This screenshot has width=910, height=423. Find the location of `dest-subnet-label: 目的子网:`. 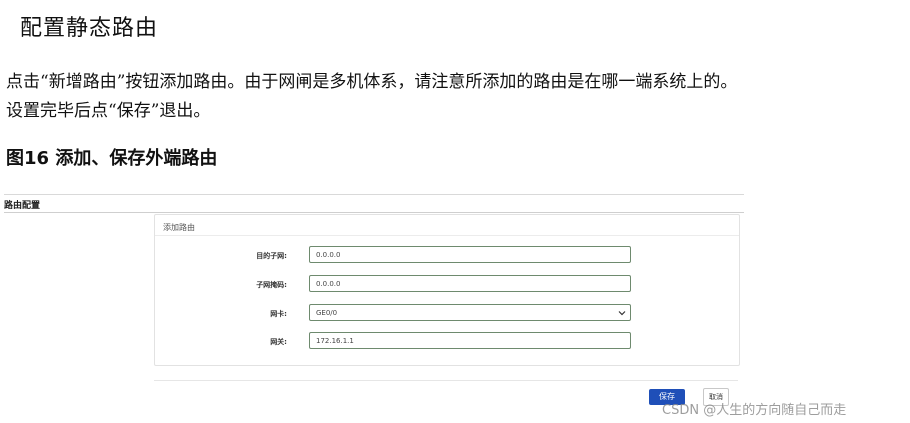

dest-subnet-label: 目的子网: is located at coordinates (271, 256).